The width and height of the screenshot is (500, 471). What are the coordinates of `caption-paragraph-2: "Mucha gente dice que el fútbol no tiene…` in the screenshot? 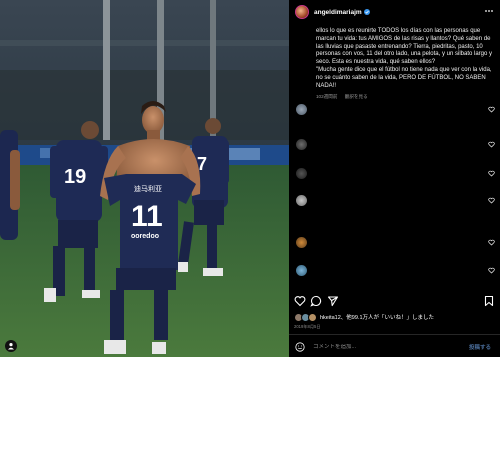 It's located at (404, 77).